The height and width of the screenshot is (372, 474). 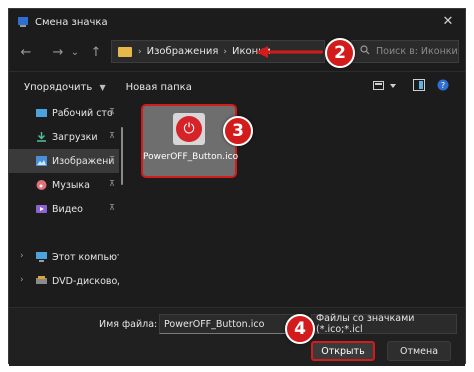 What do you see at coordinates (85, 281) in the screenshot?
I see `sidebar-item-label: DVD-дисковод` at bounding box center [85, 281].